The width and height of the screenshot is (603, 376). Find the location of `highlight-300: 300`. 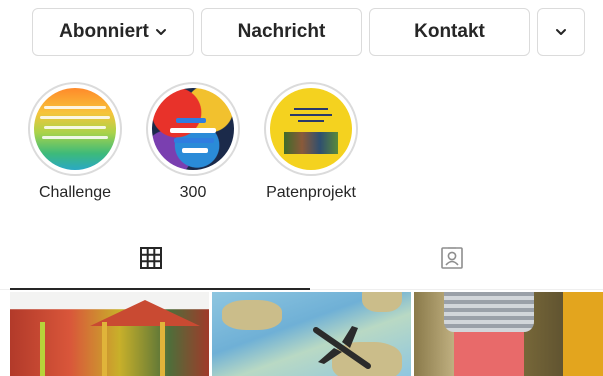

highlight-300: 300 is located at coordinates (193, 142).